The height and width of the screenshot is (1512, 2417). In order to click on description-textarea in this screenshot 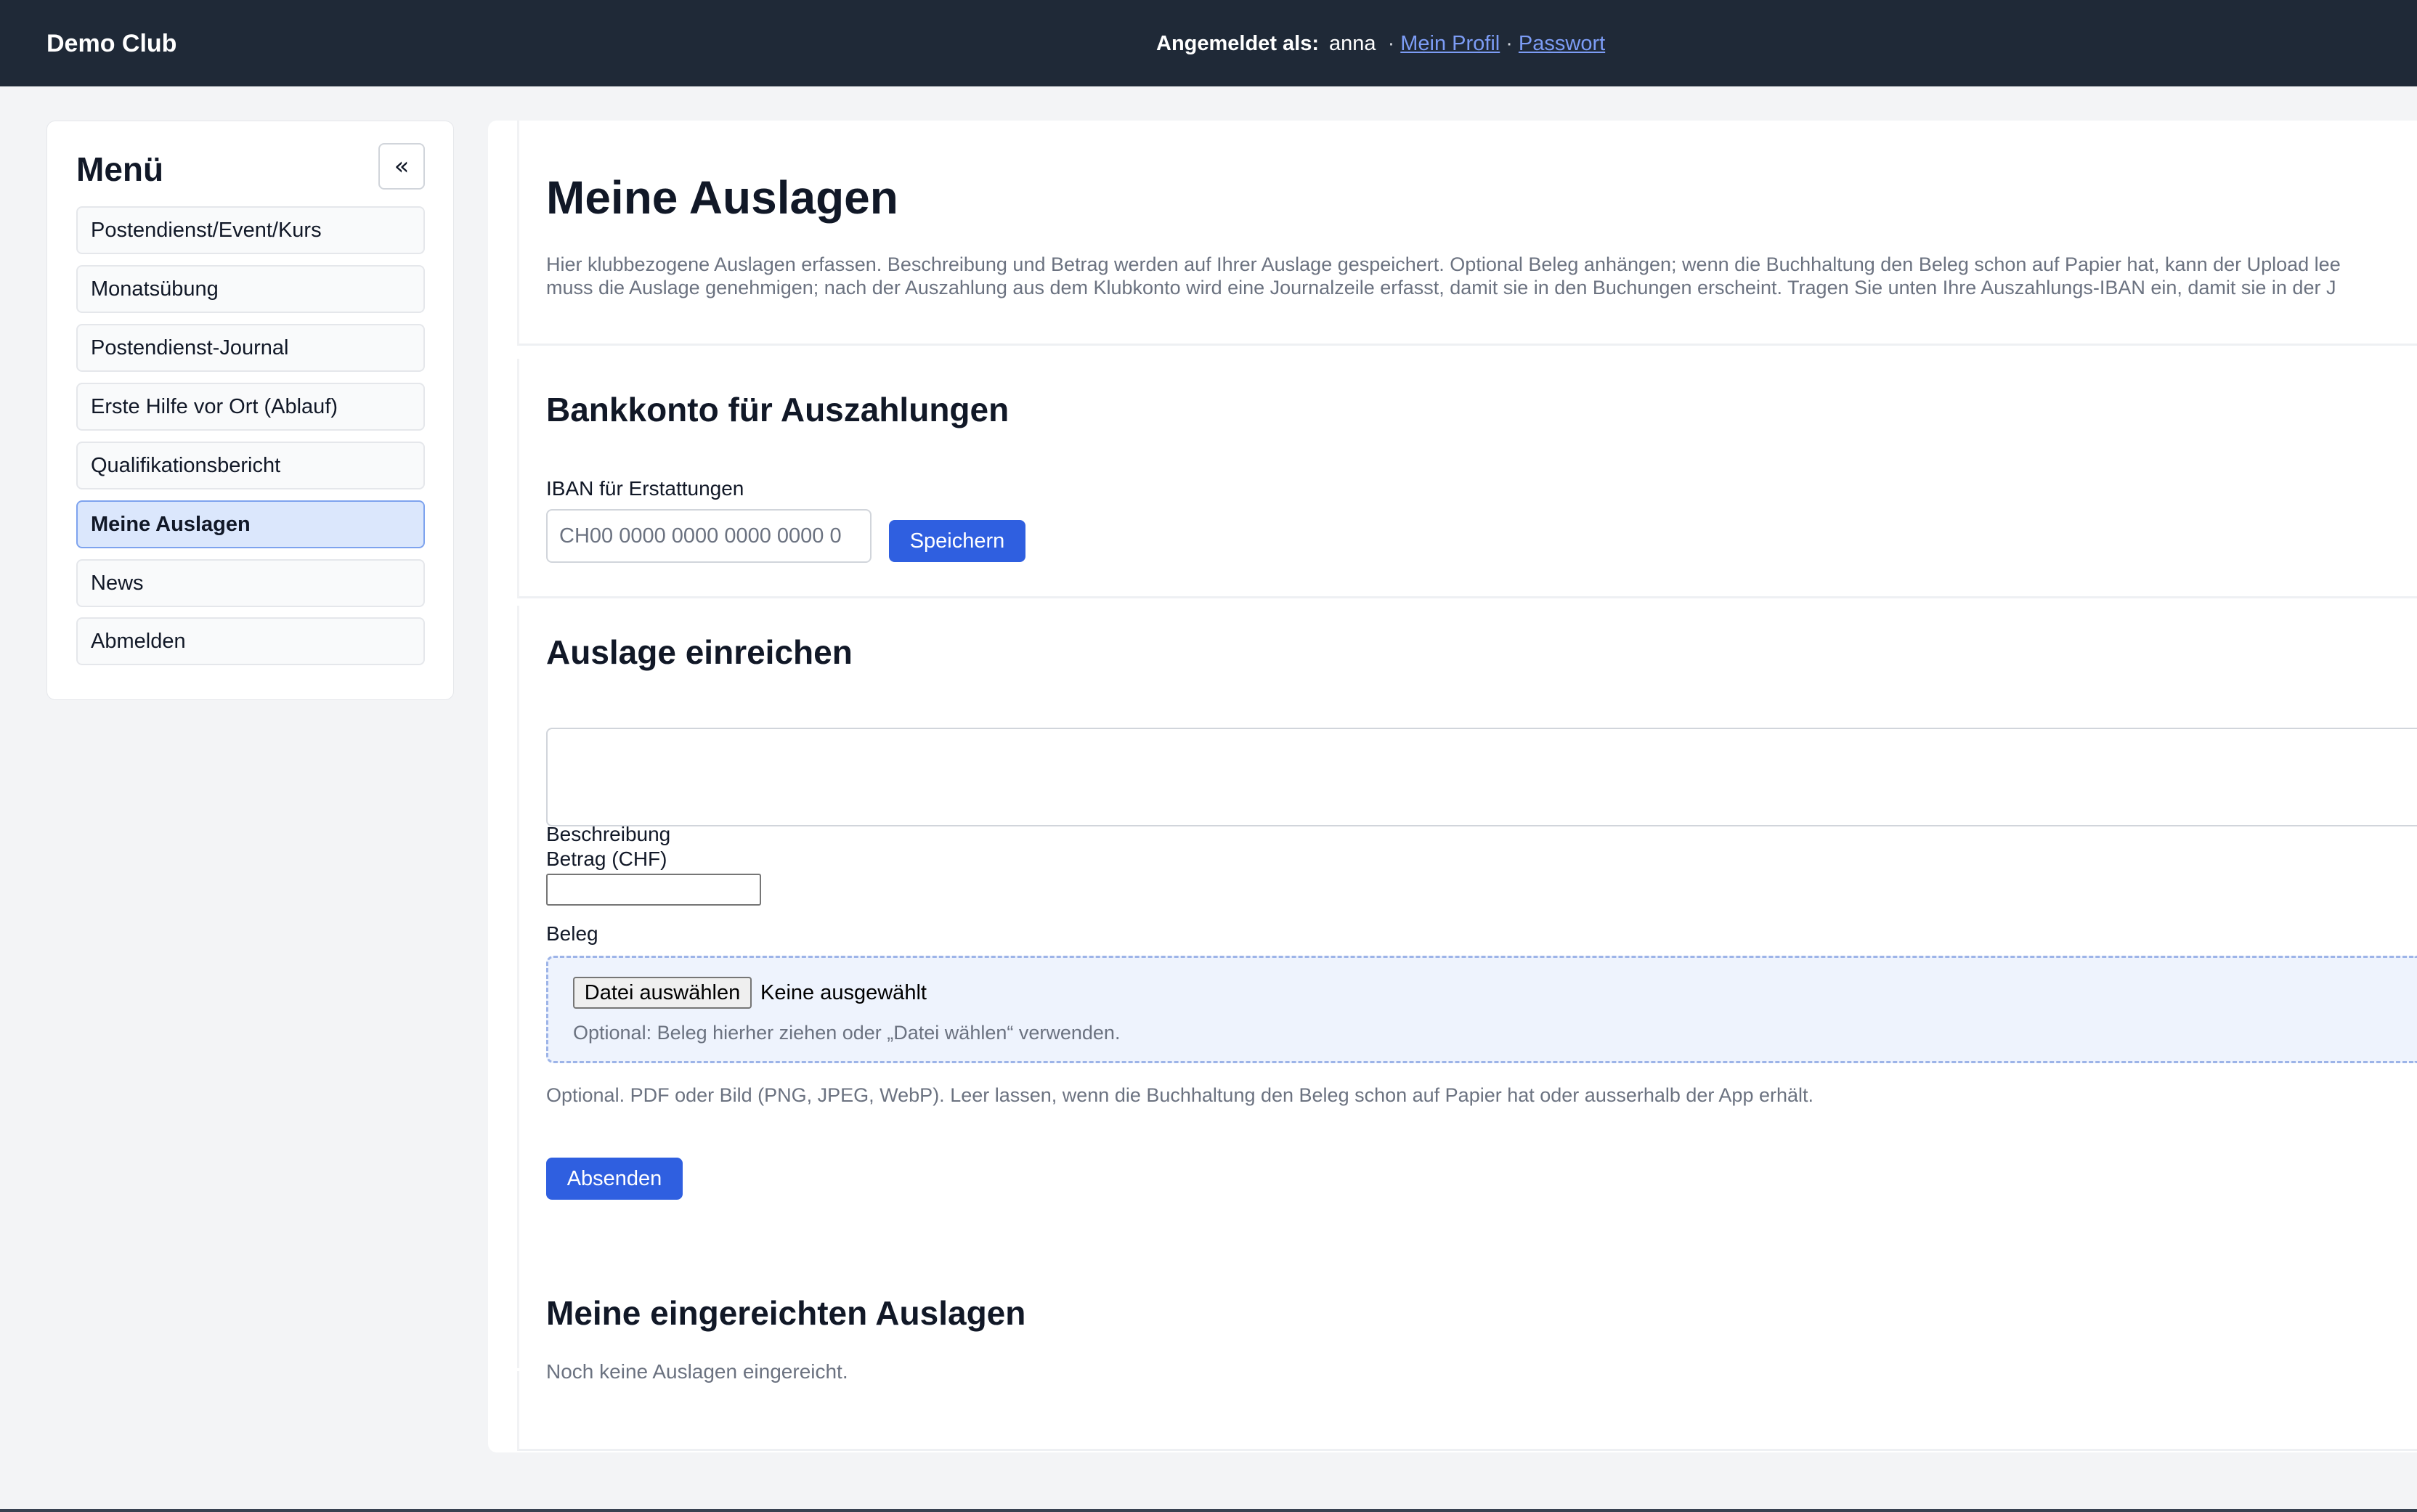, I will do `click(1481, 777)`.